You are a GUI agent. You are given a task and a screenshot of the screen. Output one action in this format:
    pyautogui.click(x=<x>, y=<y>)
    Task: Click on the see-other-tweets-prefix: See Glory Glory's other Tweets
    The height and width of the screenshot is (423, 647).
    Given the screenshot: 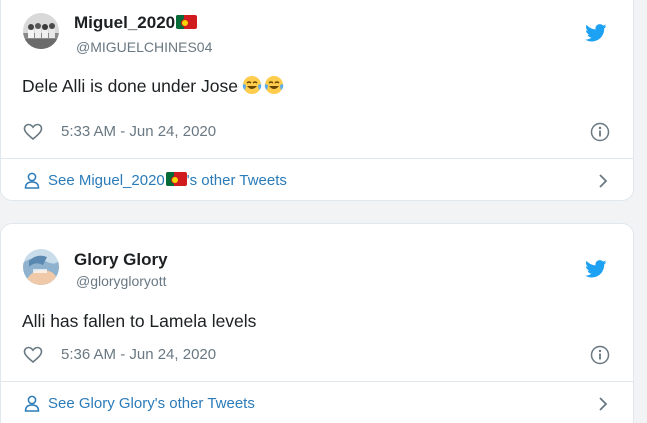 What is the action you would take?
    pyautogui.click(x=151, y=403)
    